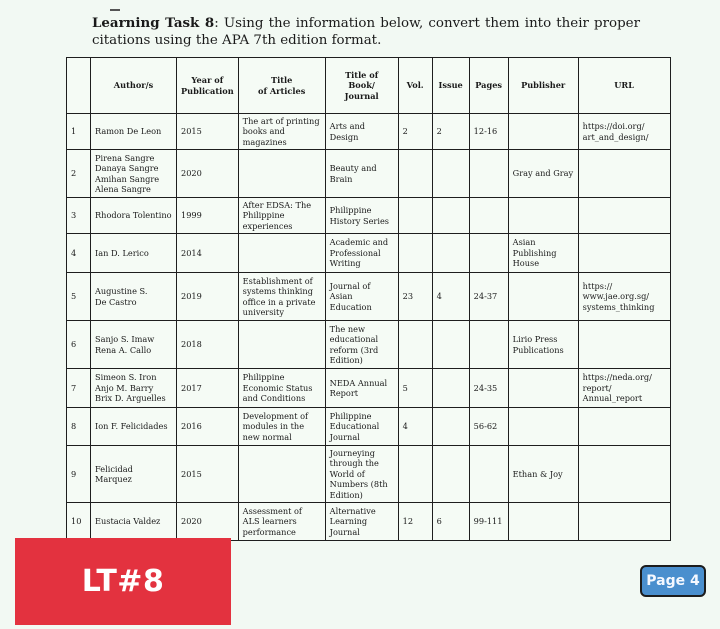 This screenshot has width=720, height=629. I want to click on book-journal-cell: Beauty and Brain, so click(361, 173).